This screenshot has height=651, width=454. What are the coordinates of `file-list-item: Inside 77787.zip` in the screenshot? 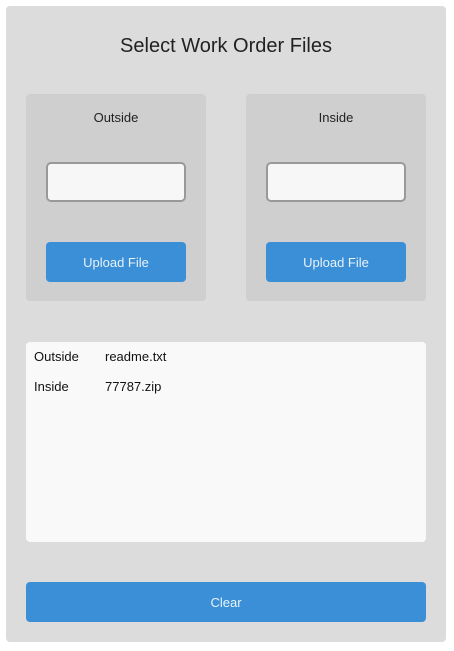 It's located at (226, 389).